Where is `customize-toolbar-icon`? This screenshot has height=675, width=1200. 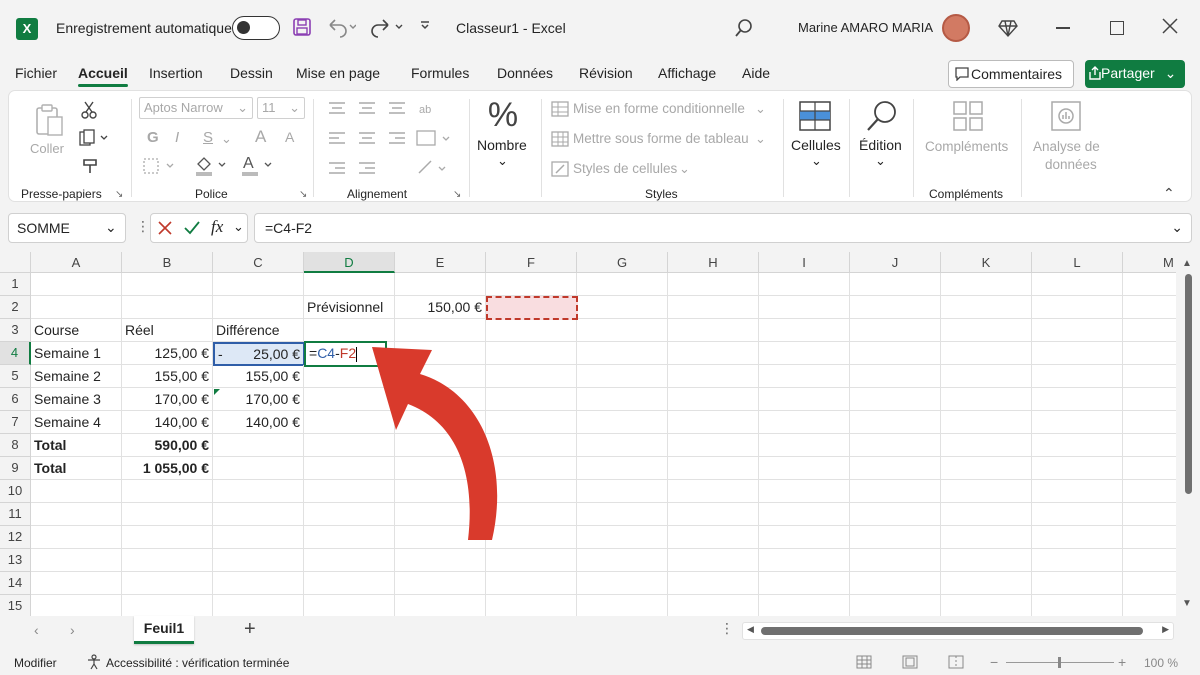
customize-toolbar-icon is located at coordinates (425, 28).